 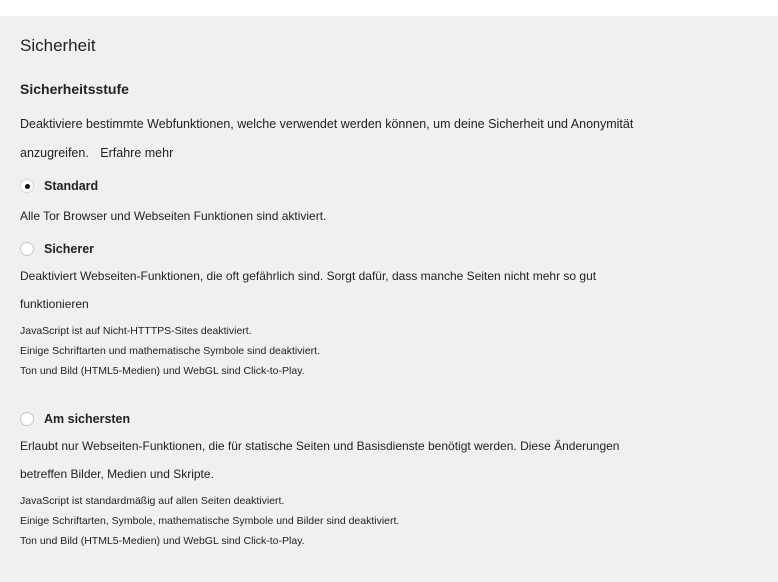 I want to click on page-title: Sicherheit, so click(x=58, y=45).